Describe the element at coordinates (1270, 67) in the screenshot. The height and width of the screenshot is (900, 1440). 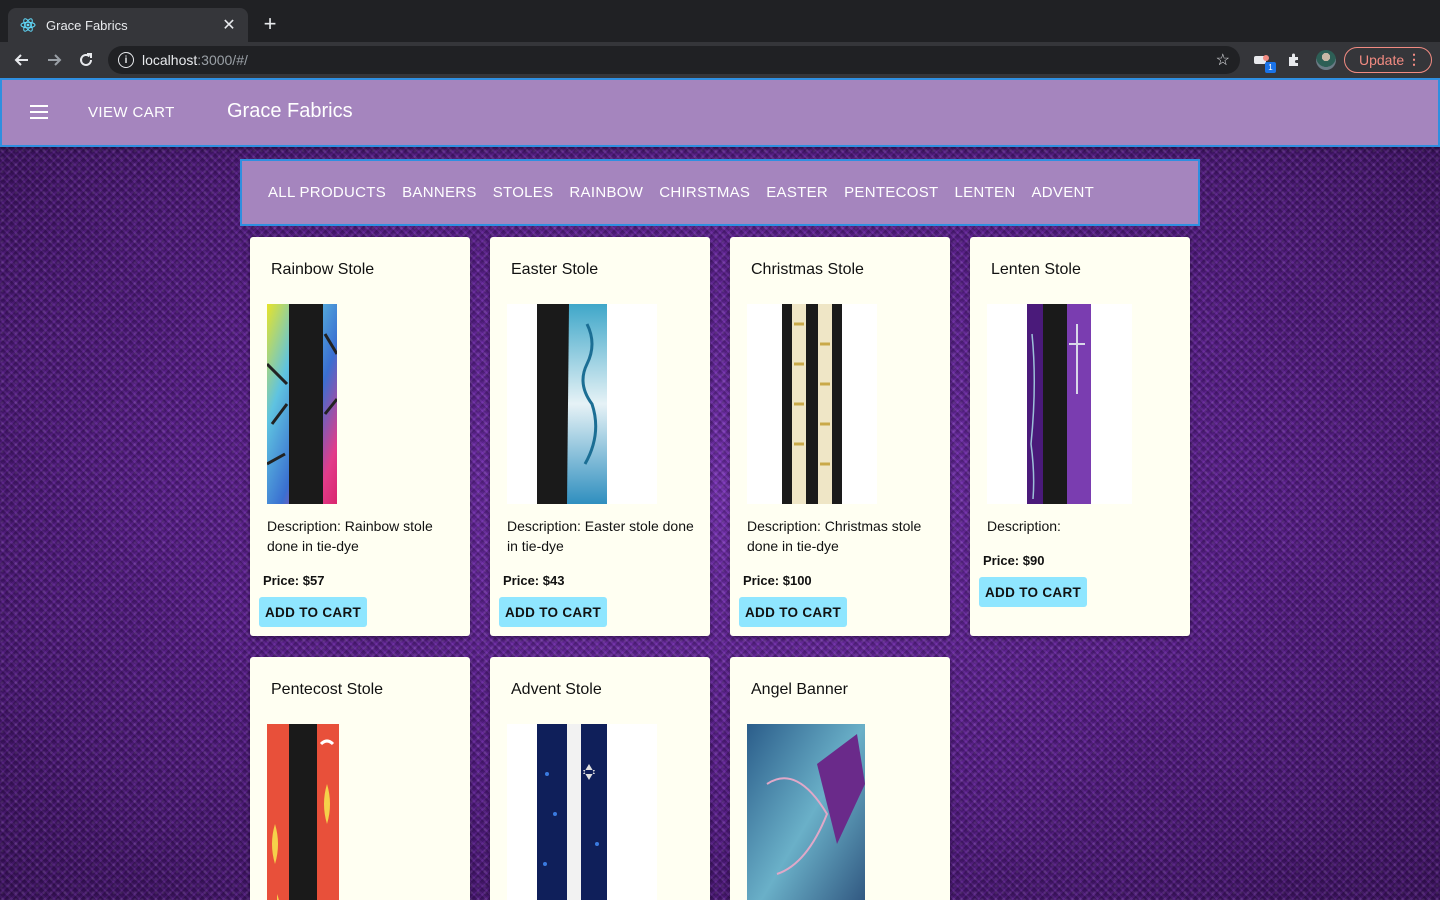
I see `extension-badge: 1` at that location.